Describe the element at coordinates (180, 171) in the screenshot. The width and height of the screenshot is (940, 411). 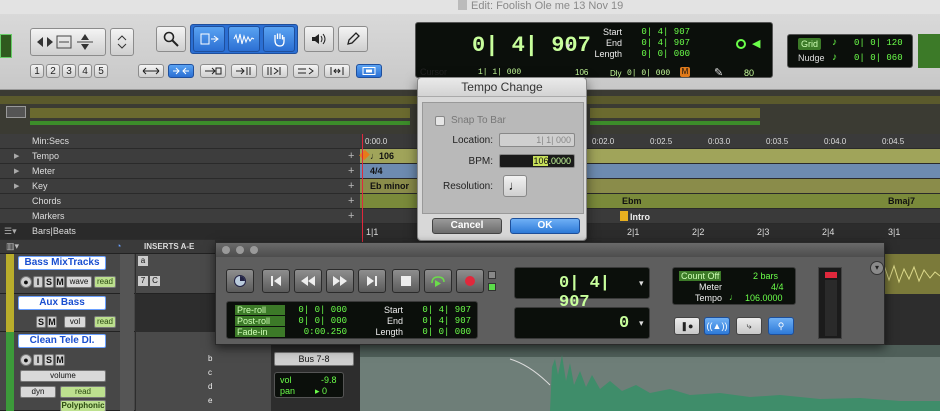
I see `ruler-meter: ▶ Meter +` at that location.